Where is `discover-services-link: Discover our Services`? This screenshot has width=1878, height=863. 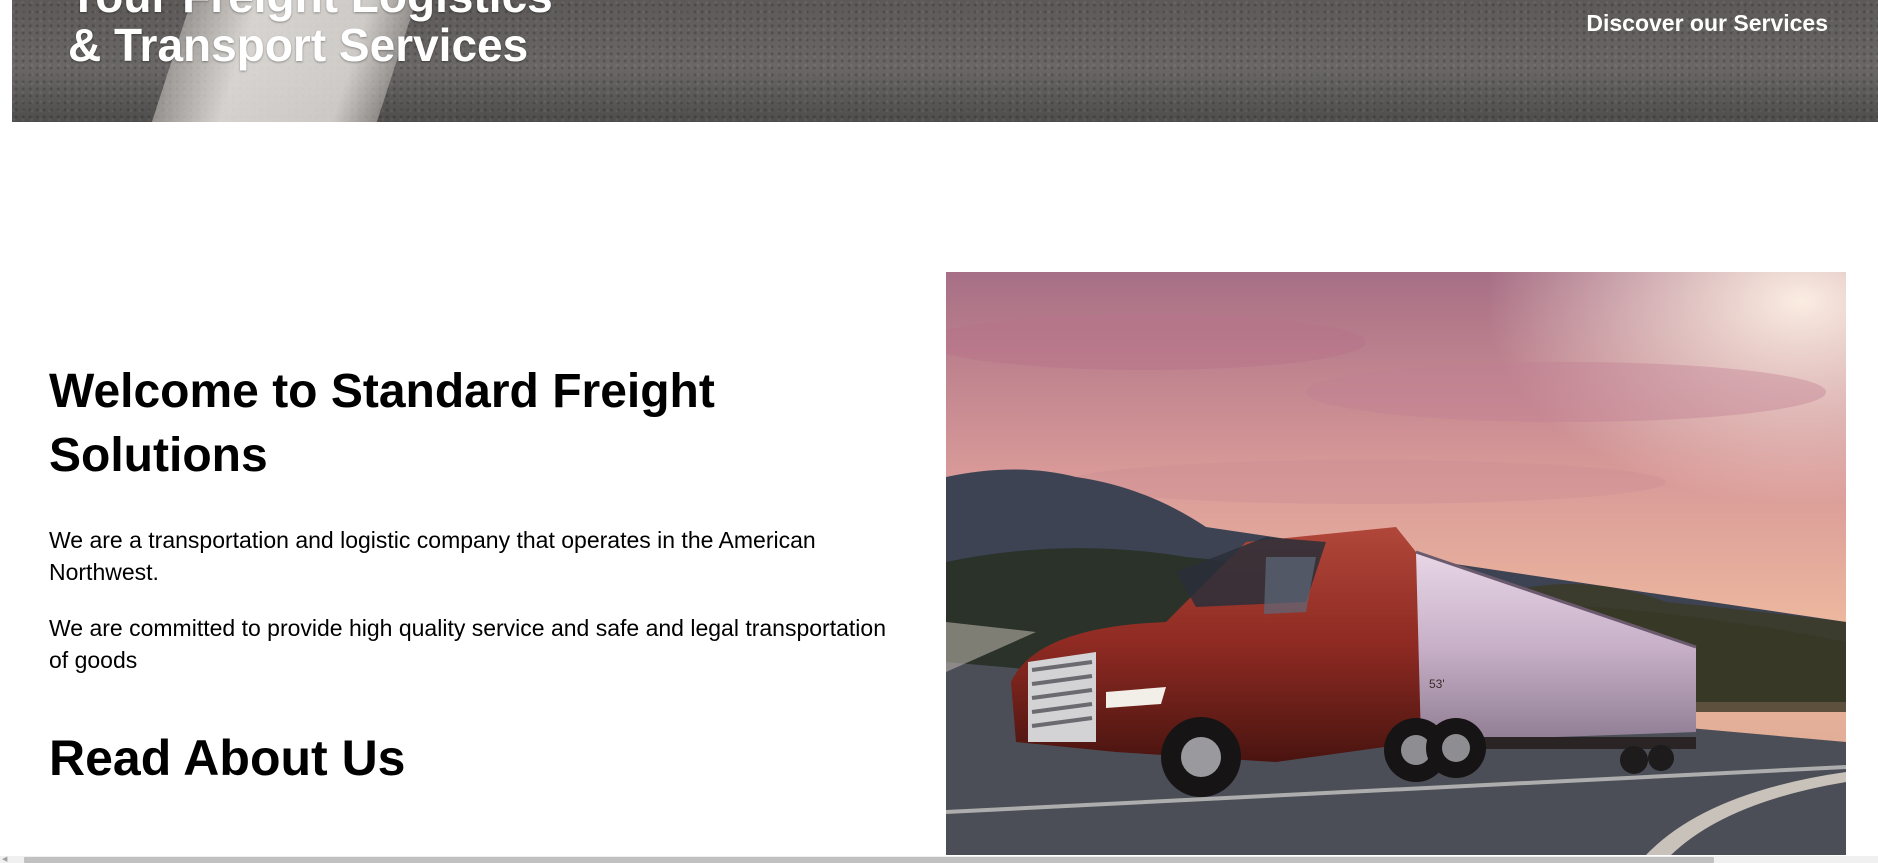
discover-services-link: Discover our Services is located at coordinates (1707, 23).